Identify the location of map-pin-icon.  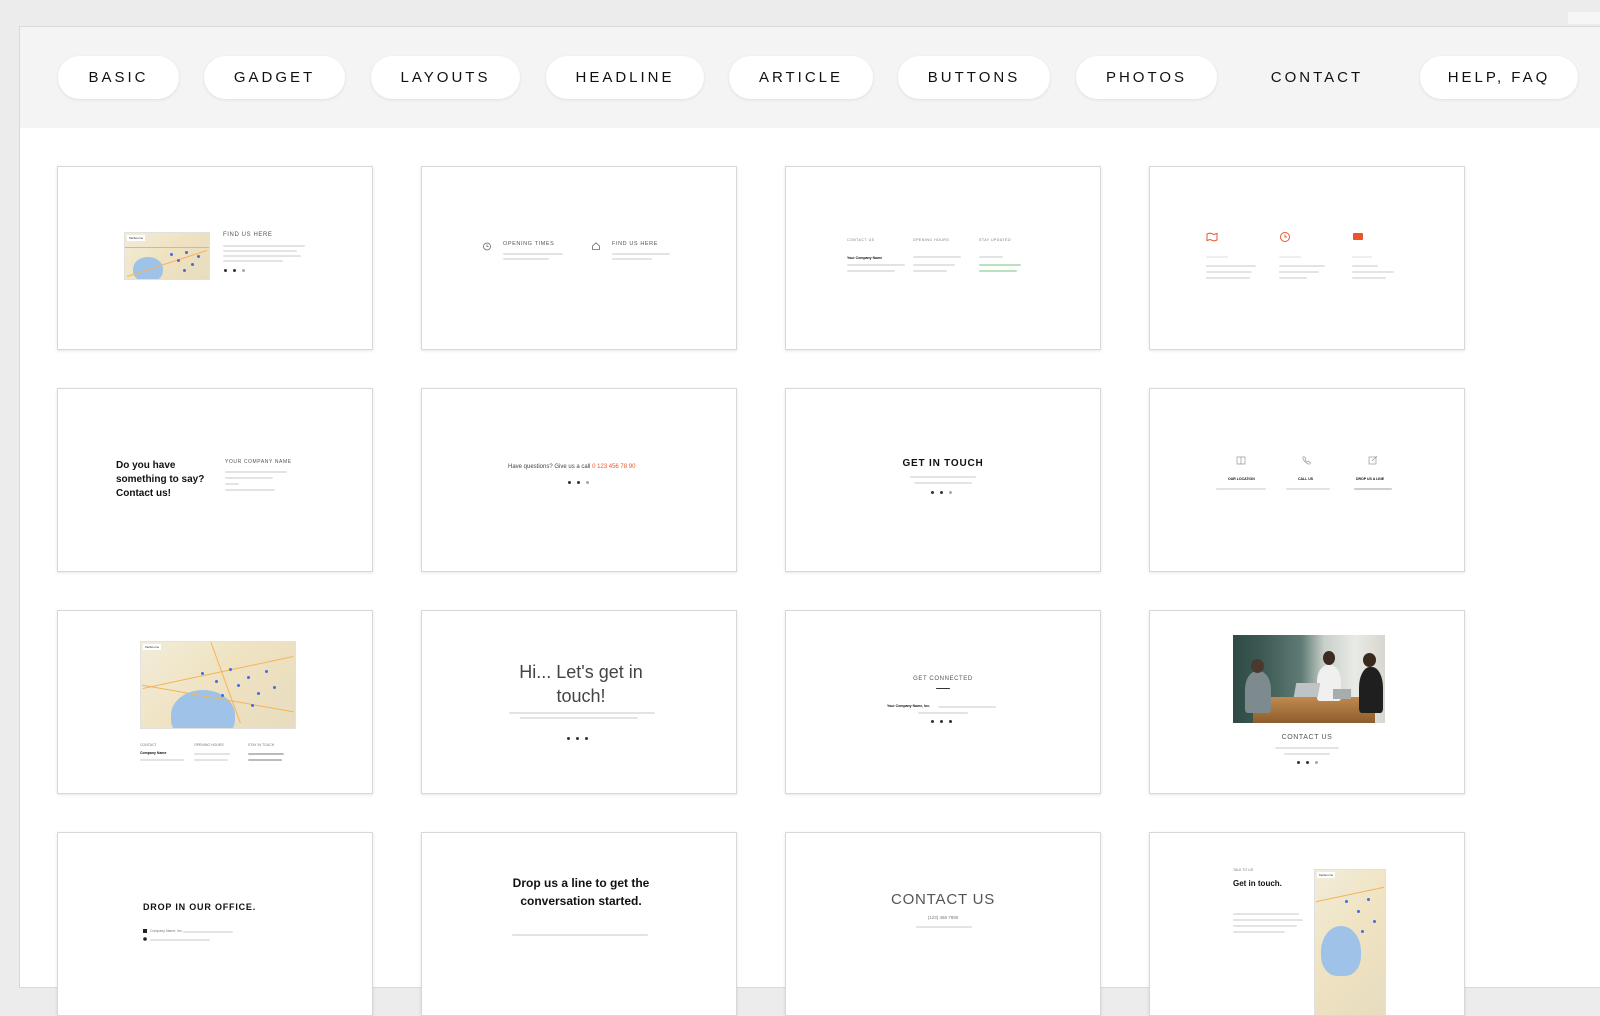
(145, 931).